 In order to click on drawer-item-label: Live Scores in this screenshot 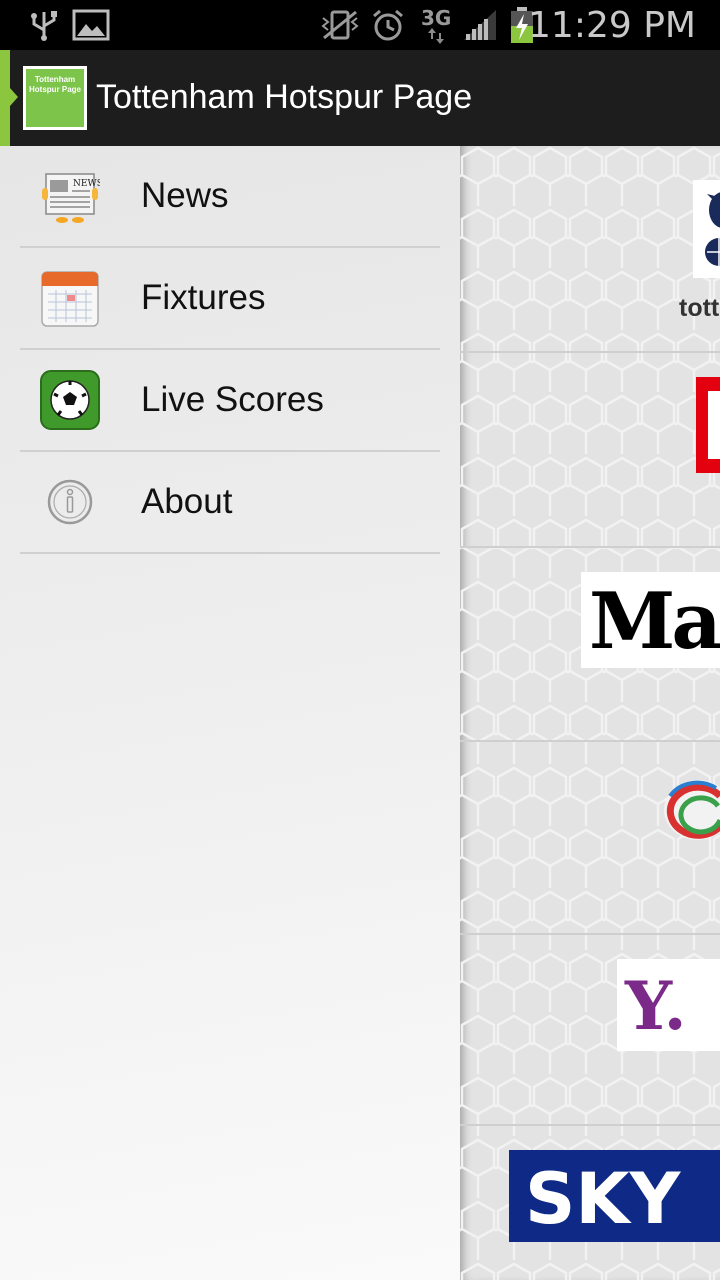, I will do `click(232, 399)`.